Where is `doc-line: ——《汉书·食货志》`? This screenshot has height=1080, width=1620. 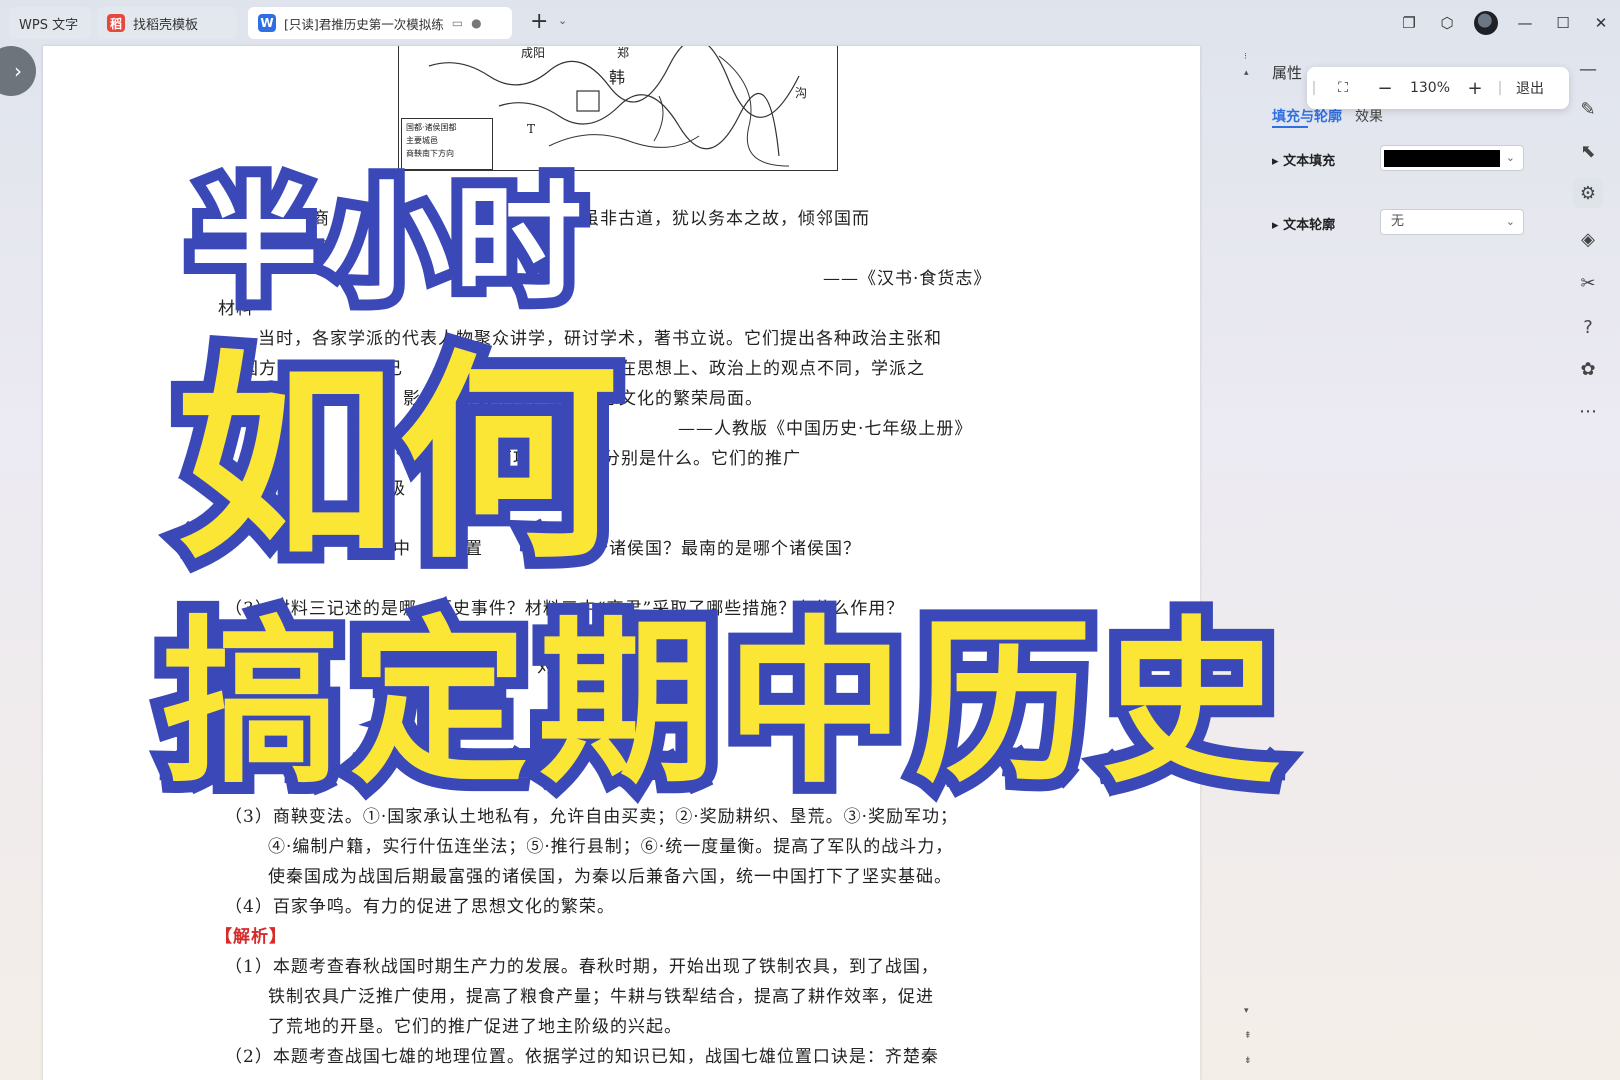
doc-line: ——《汉书·食货志》 is located at coordinates (907, 279).